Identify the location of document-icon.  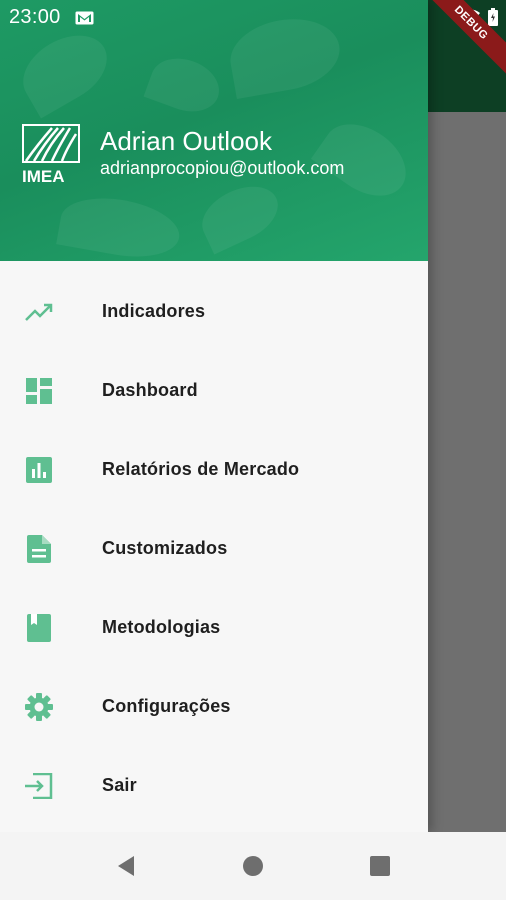
(39, 549).